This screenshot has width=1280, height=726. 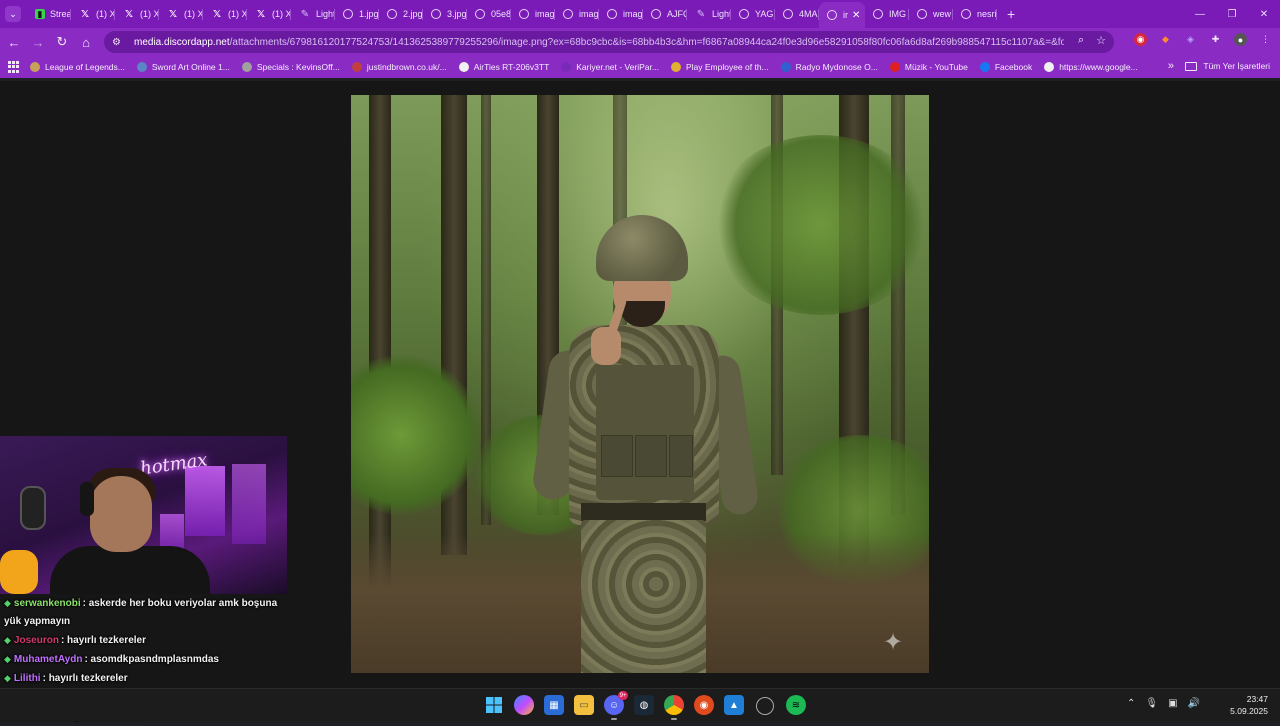 I want to click on tab-label: 05e8, so click(x=501, y=14).